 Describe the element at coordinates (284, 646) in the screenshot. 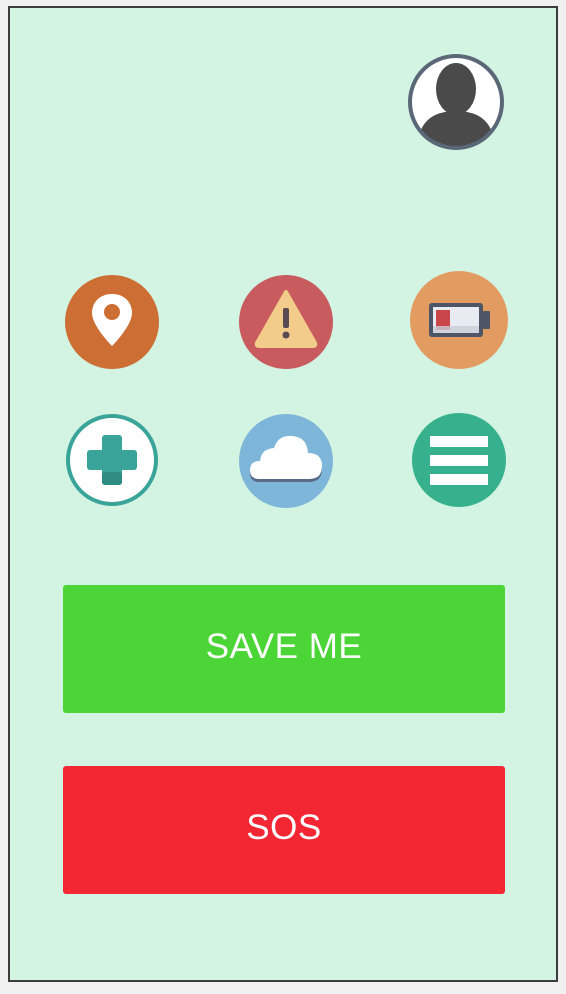

I see `save-me-label: SAVE ME` at that location.